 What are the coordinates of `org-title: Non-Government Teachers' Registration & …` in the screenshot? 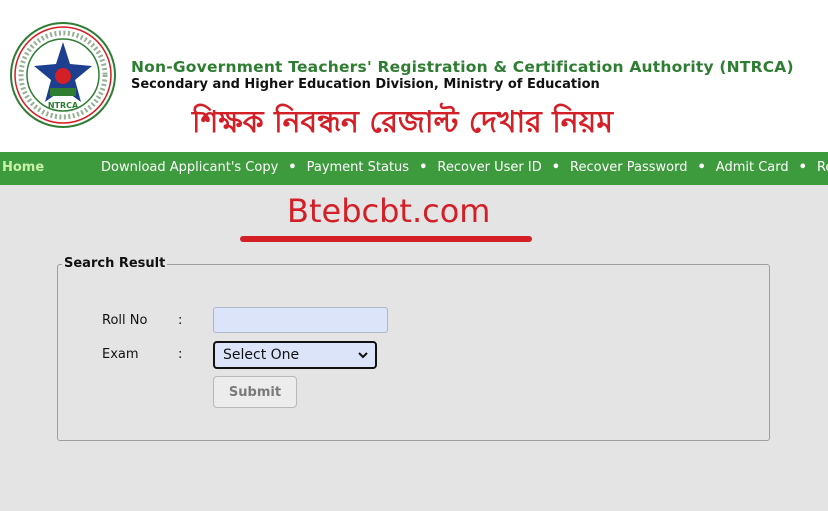 It's located at (462, 67).